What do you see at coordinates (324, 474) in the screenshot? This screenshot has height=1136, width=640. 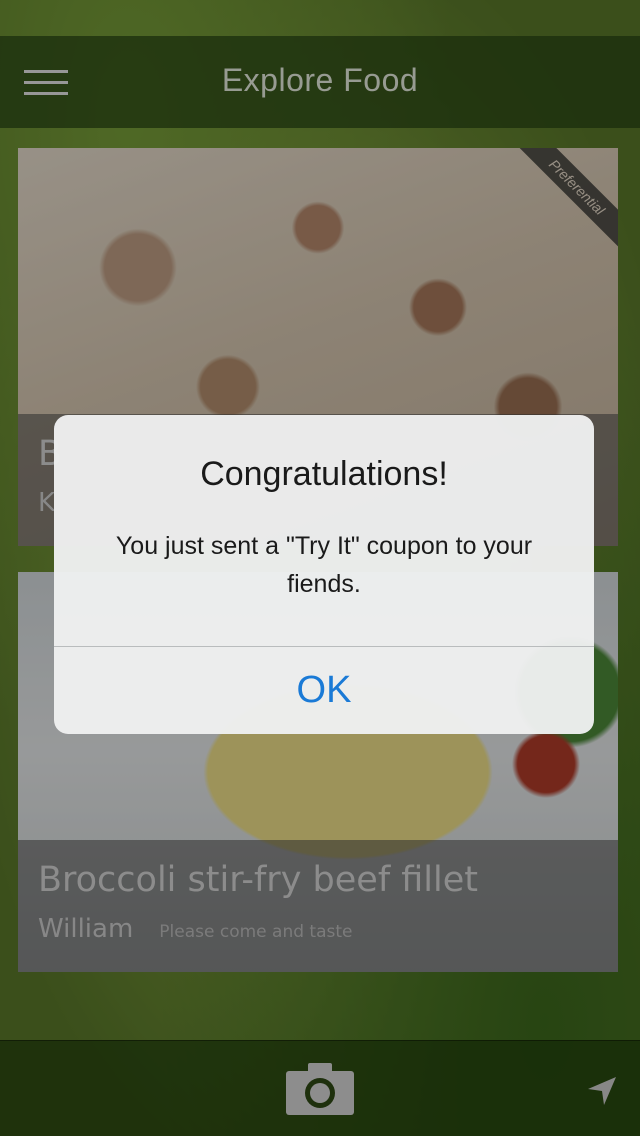 I see `alert-title: Congratulations!` at bounding box center [324, 474].